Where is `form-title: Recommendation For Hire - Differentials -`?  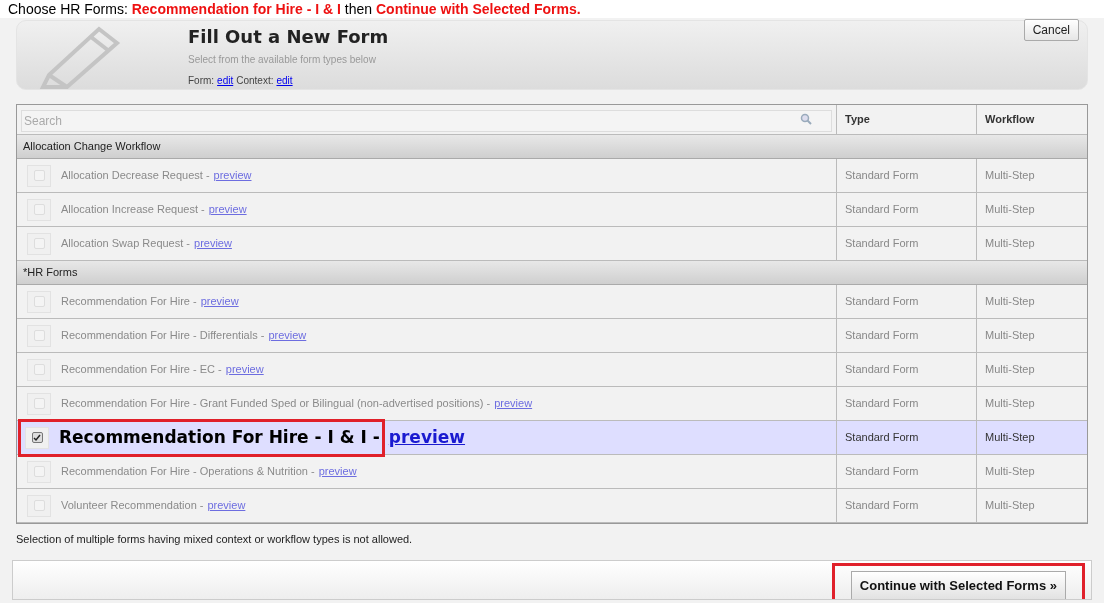 form-title: Recommendation For Hire - Differentials - is located at coordinates (163, 336).